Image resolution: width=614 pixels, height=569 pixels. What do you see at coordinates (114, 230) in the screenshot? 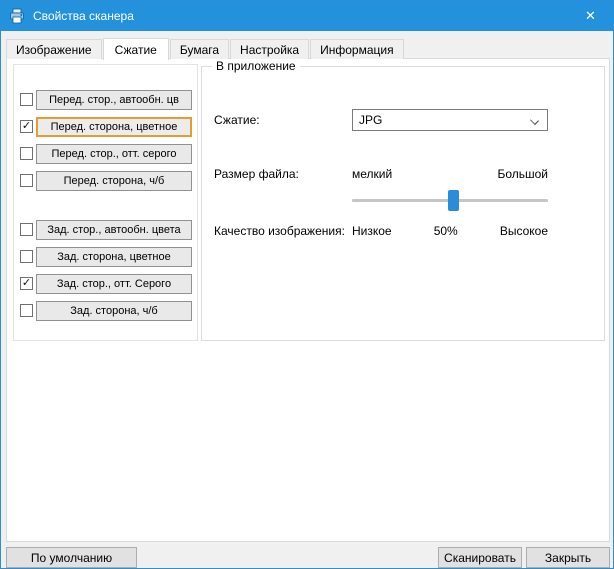
I see `back-auto-color-button: Зад. стор., автообн. цвета` at bounding box center [114, 230].